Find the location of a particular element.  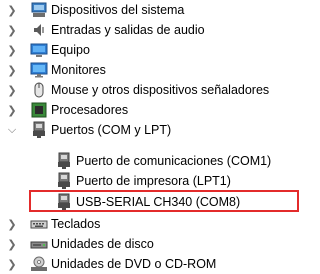

tree-item-mouse: ❯ Mouse y otros dispositivos señaladores is located at coordinates (151, 90).